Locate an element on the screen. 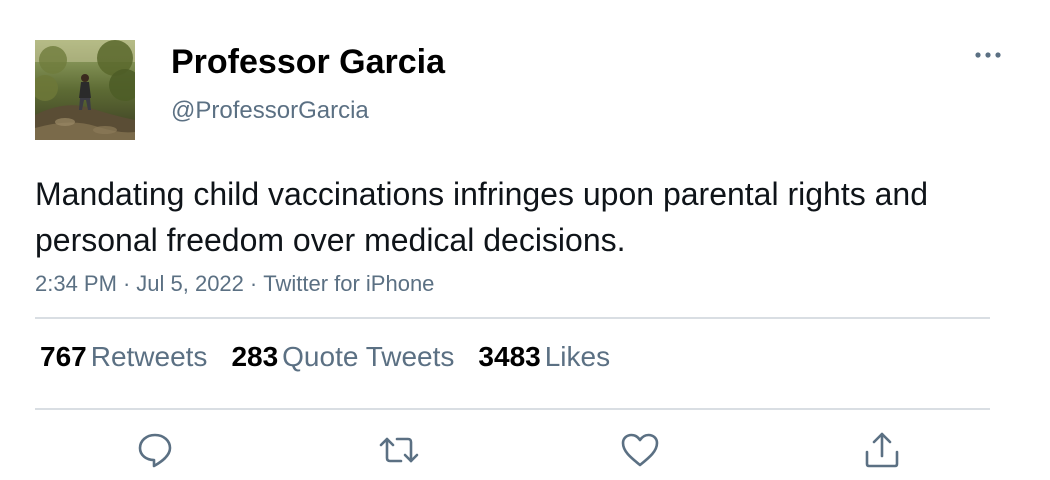 This screenshot has height=480, width=1050. quote-tweets-stat: 283 Quote Tweets is located at coordinates (342, 357).